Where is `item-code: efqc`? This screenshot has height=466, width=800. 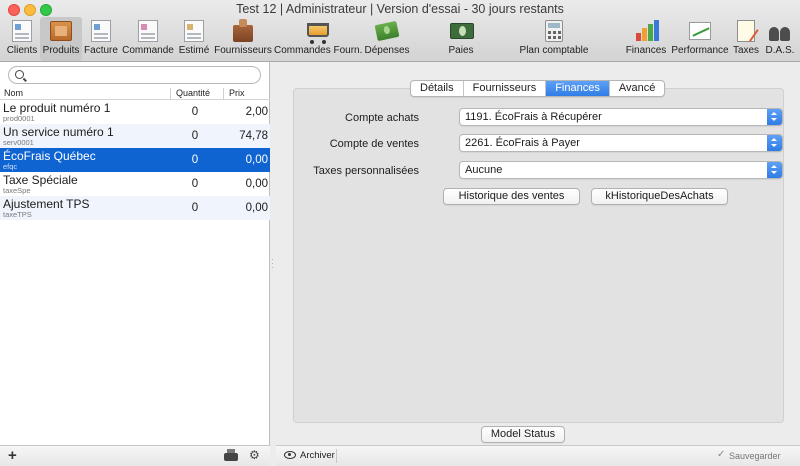 item-code: efqc is located at coordinates (10, 166).